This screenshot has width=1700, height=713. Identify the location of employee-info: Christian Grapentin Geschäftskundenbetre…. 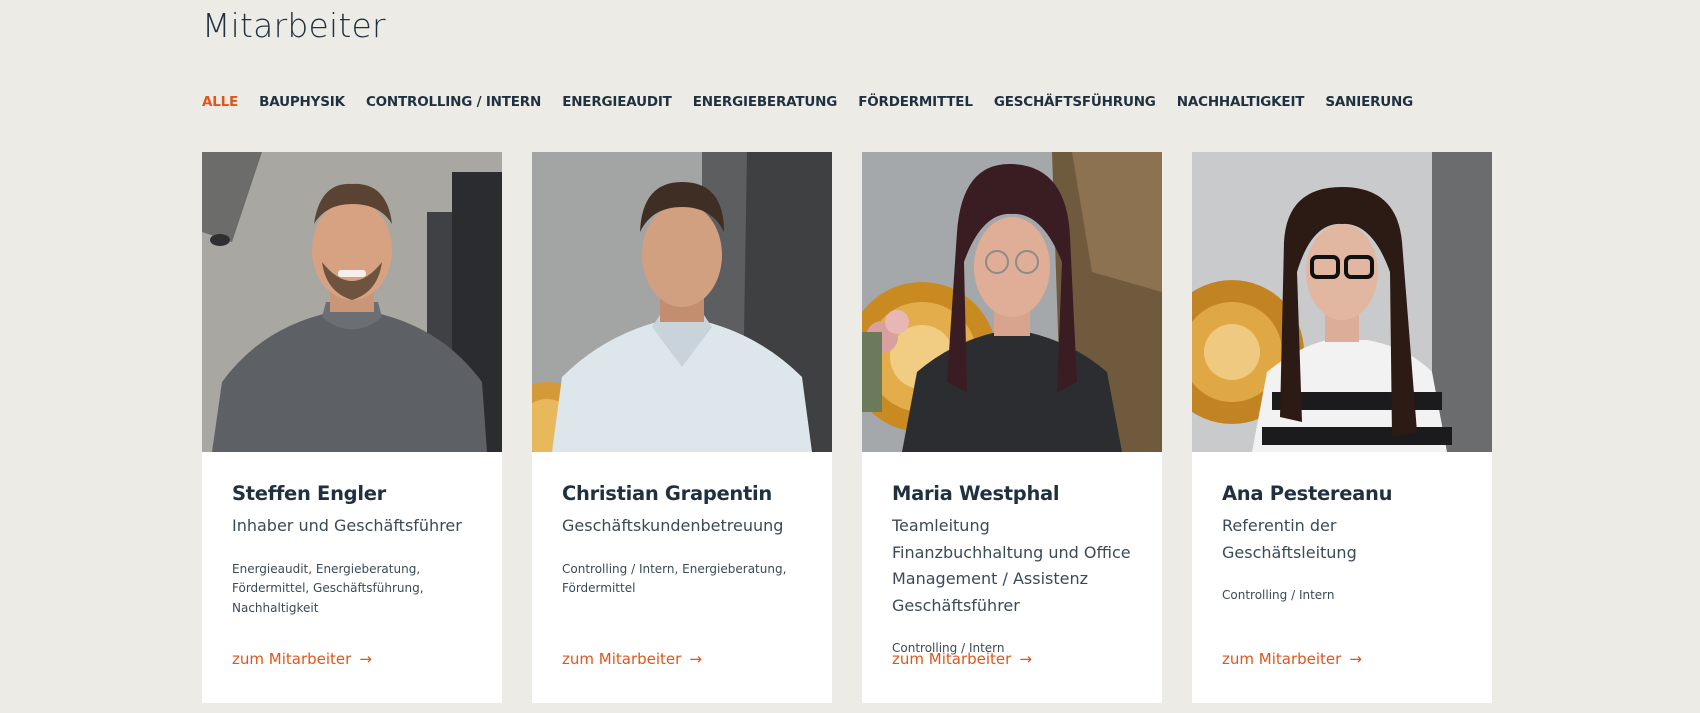
(687, 540).